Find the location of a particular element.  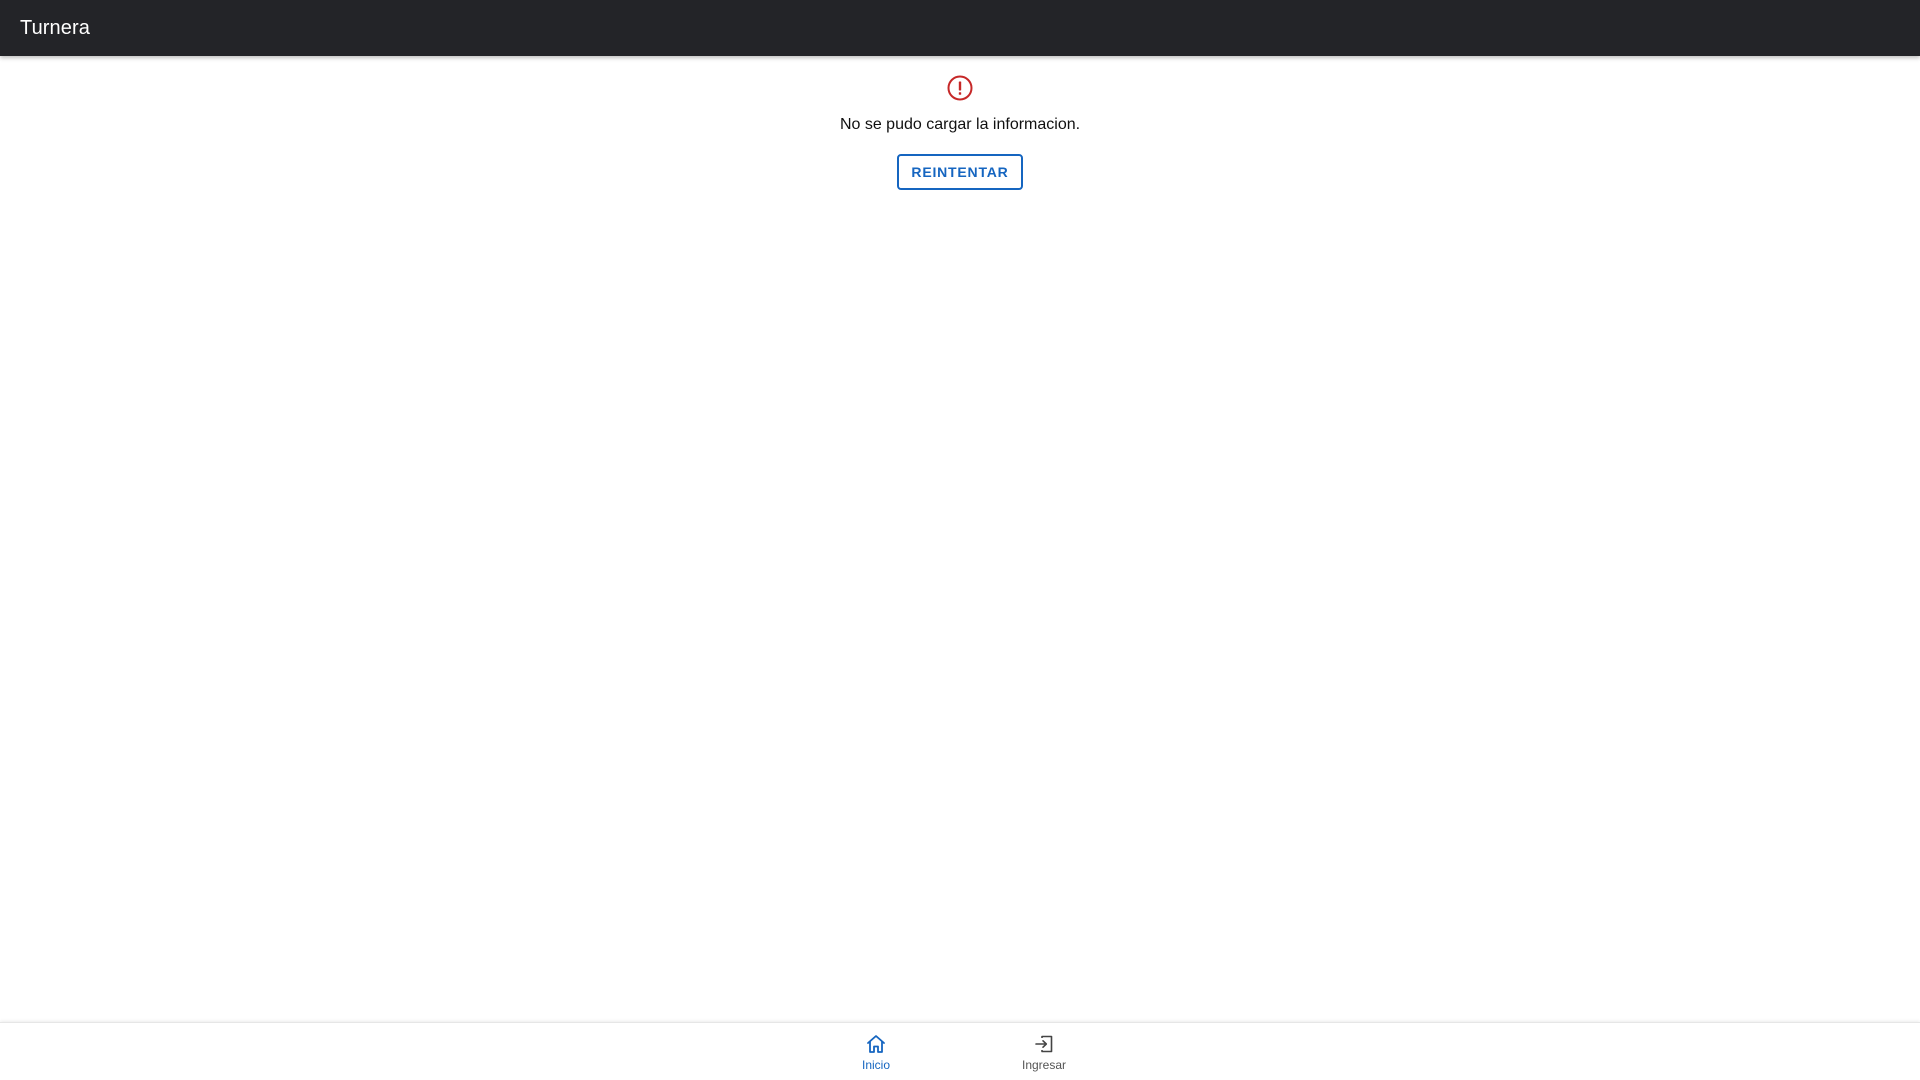

error-message: No se pudo cargar la informacion. is located at coordinates (960, 124).